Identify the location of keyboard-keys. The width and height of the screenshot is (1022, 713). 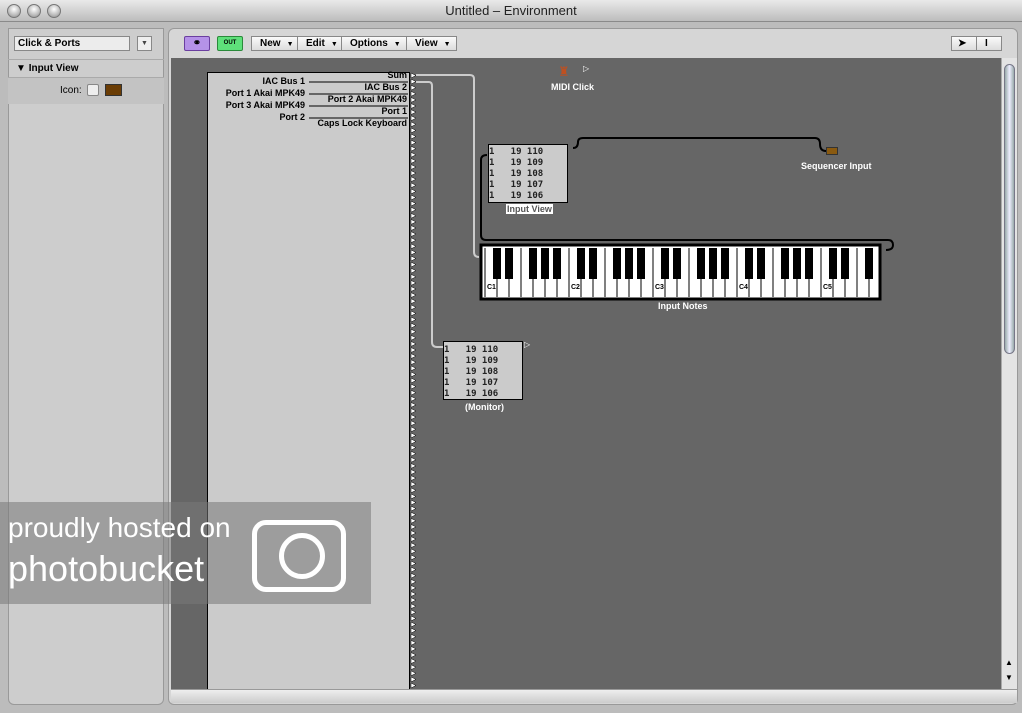
(680, 272).